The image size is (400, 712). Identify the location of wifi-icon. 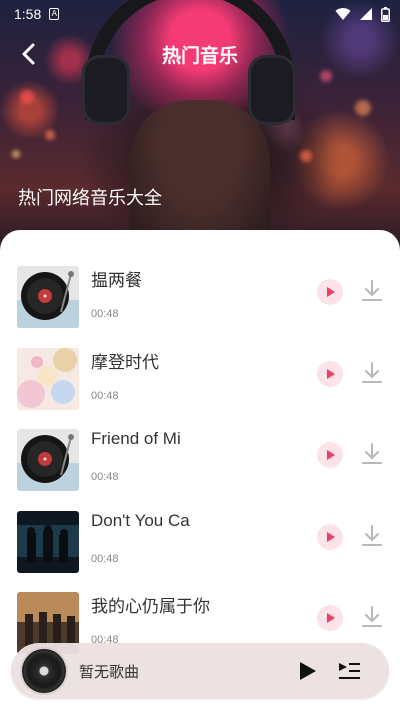
(343, 14).